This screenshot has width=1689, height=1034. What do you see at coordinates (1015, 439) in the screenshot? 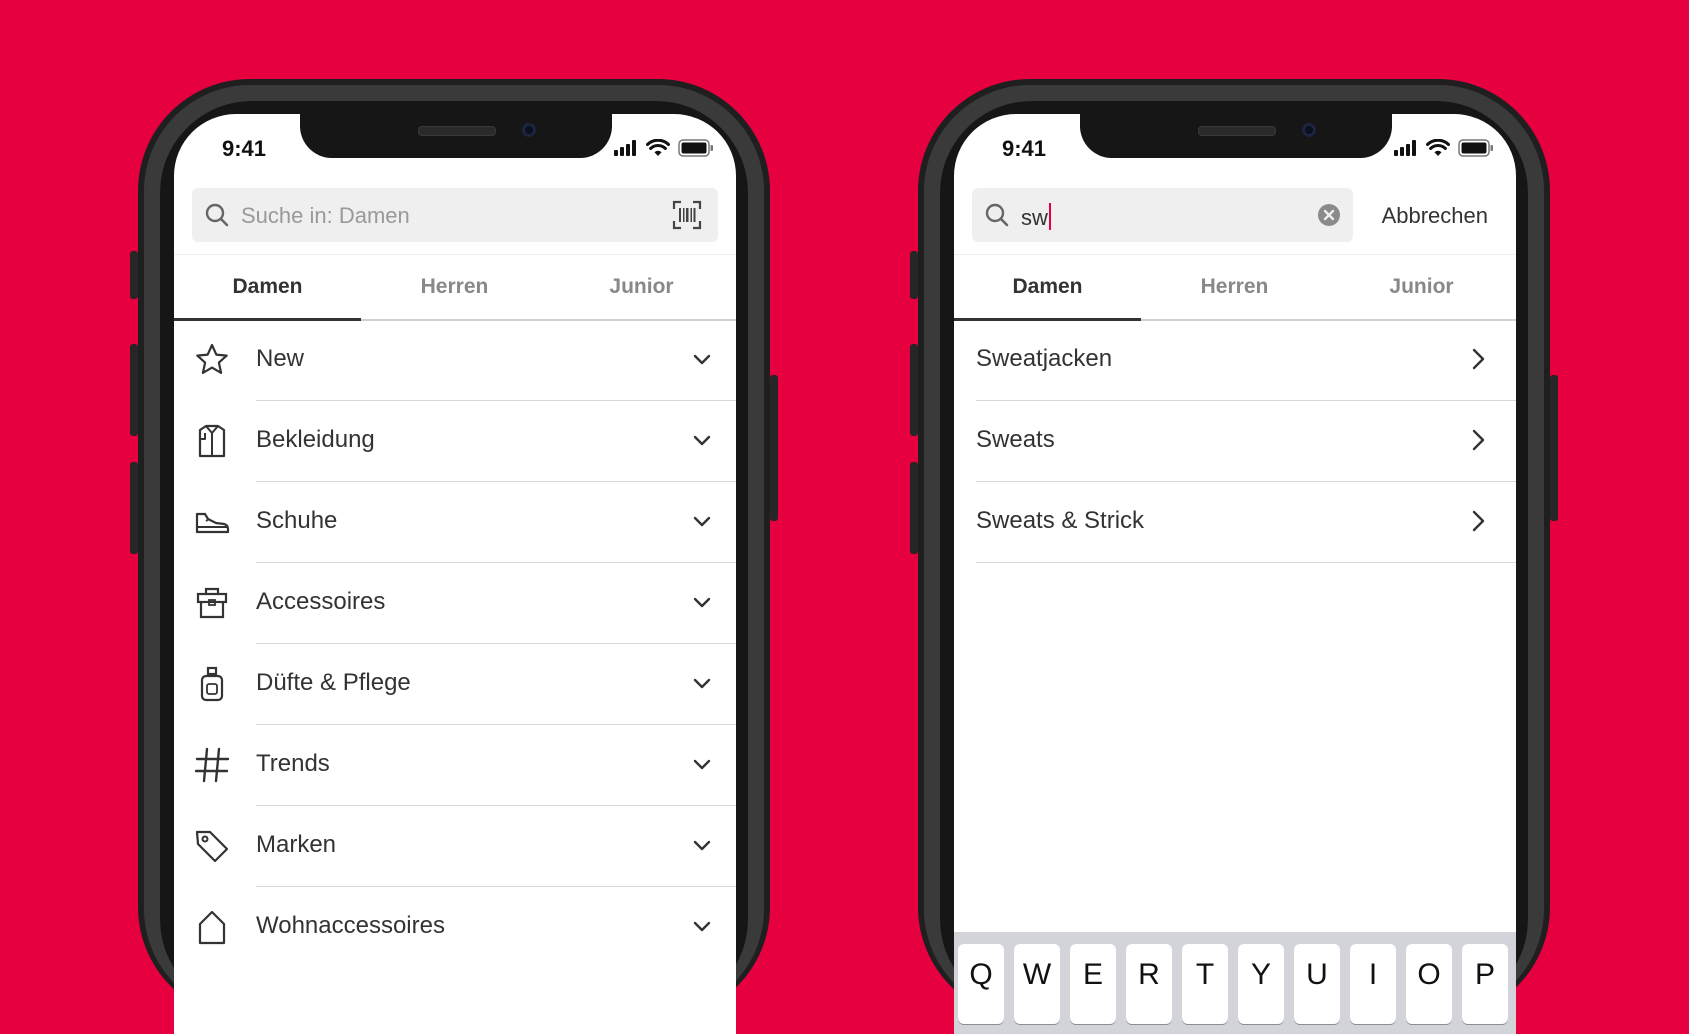
I see `suggestion-label: Sweats` at bounding box center [1015, 439].